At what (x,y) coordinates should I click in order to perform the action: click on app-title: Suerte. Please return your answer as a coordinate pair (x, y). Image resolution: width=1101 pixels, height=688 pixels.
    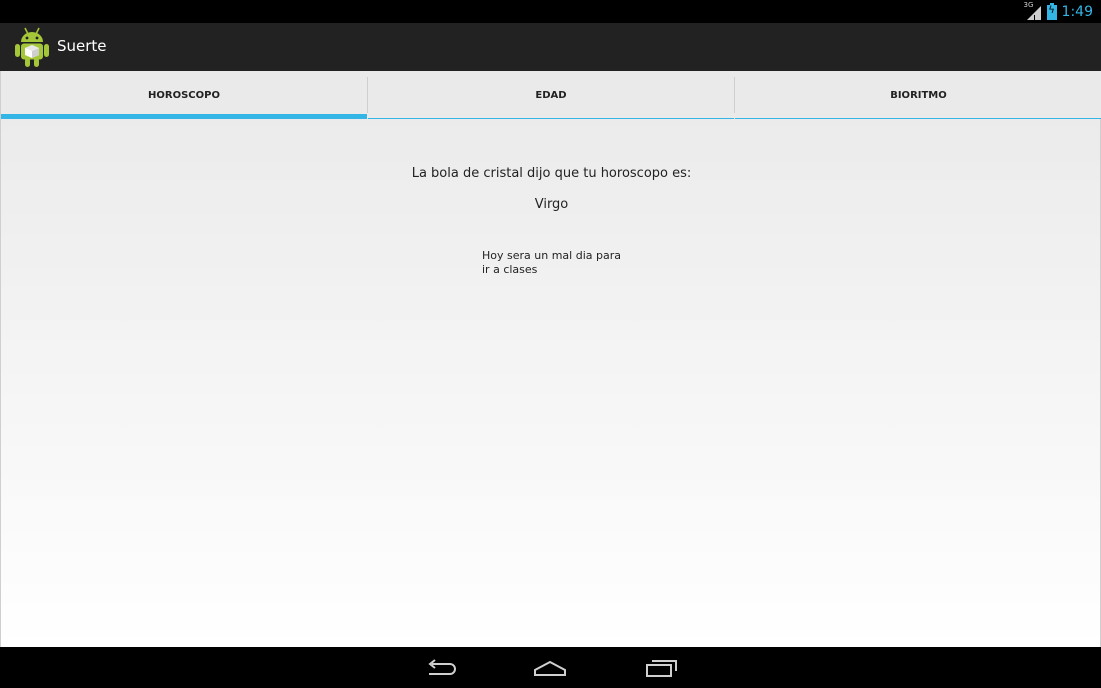
    Looking at the image, I should click on (82, 46).